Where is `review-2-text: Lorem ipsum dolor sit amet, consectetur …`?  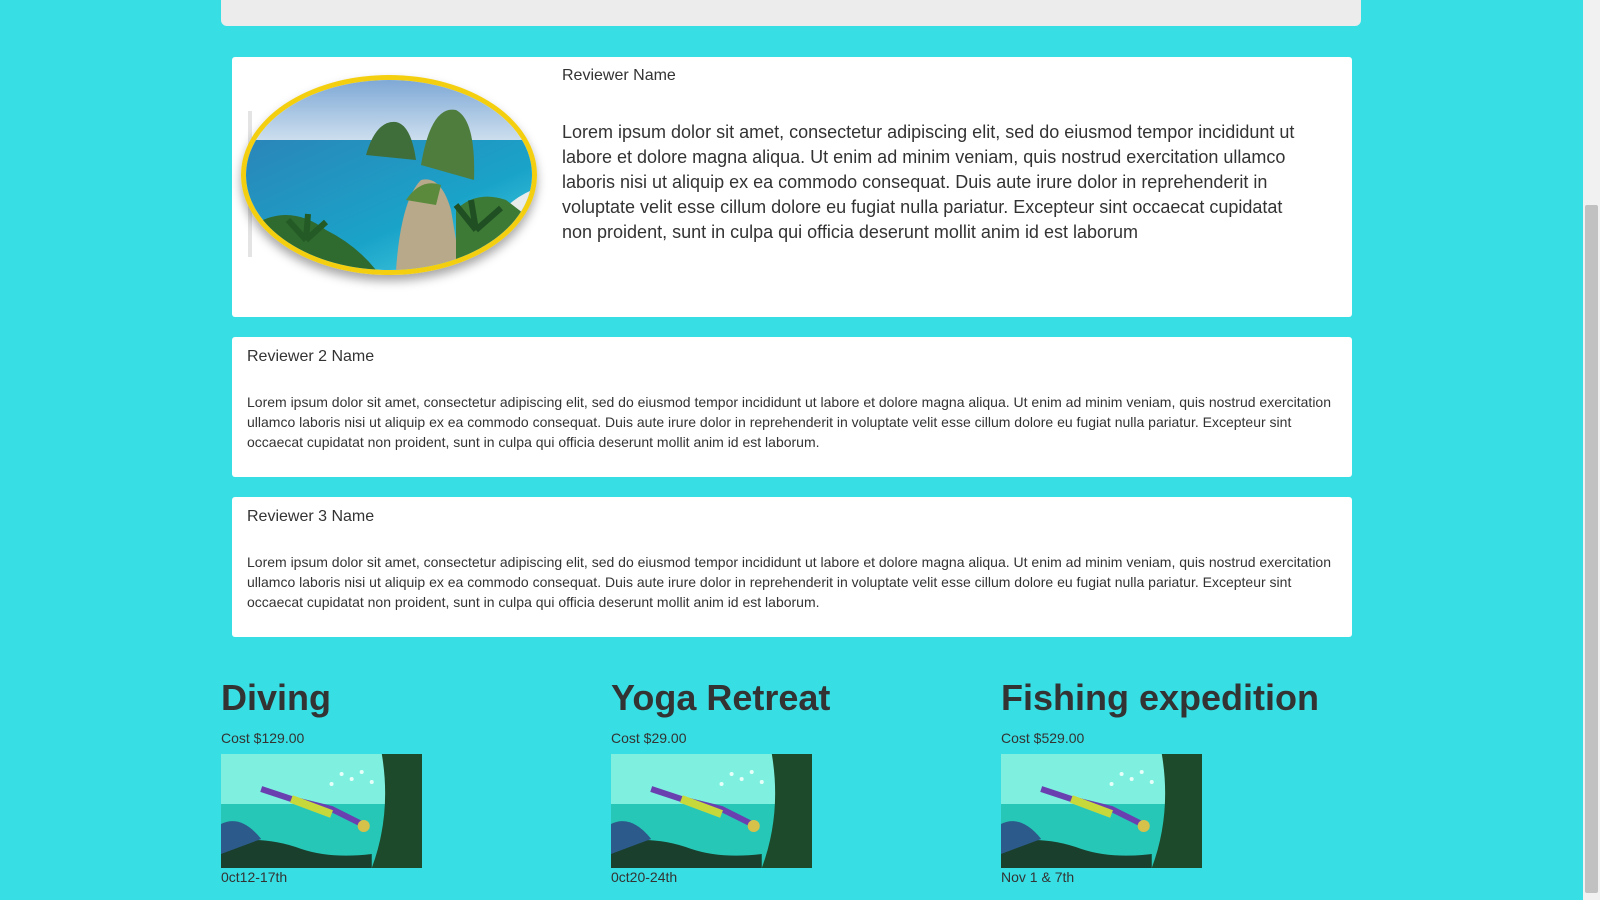
review-2-text: Lorem ipsum dolor sit amet, consectetur … is located at coordinates (789, 422).